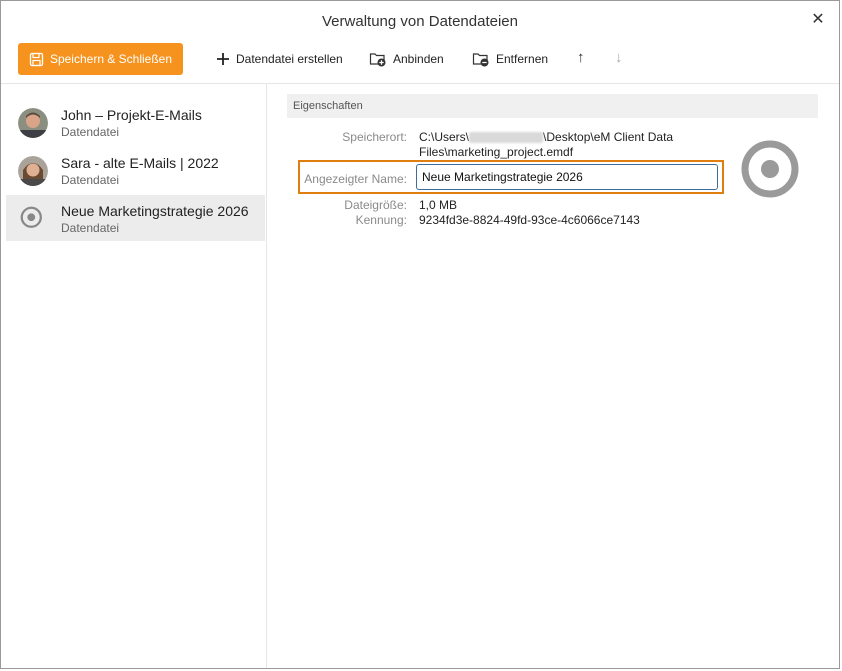  I want to click on folder-plus-icon, so click(377, 60).